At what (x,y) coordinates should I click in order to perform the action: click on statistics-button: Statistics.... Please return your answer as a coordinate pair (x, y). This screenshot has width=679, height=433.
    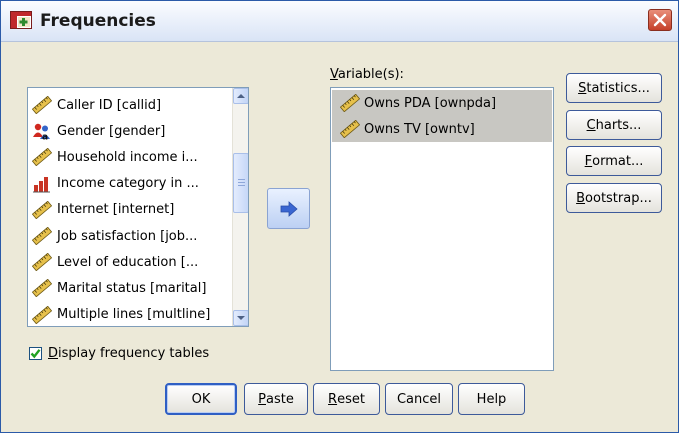
    Looking at the image, I should click on (614, 88).